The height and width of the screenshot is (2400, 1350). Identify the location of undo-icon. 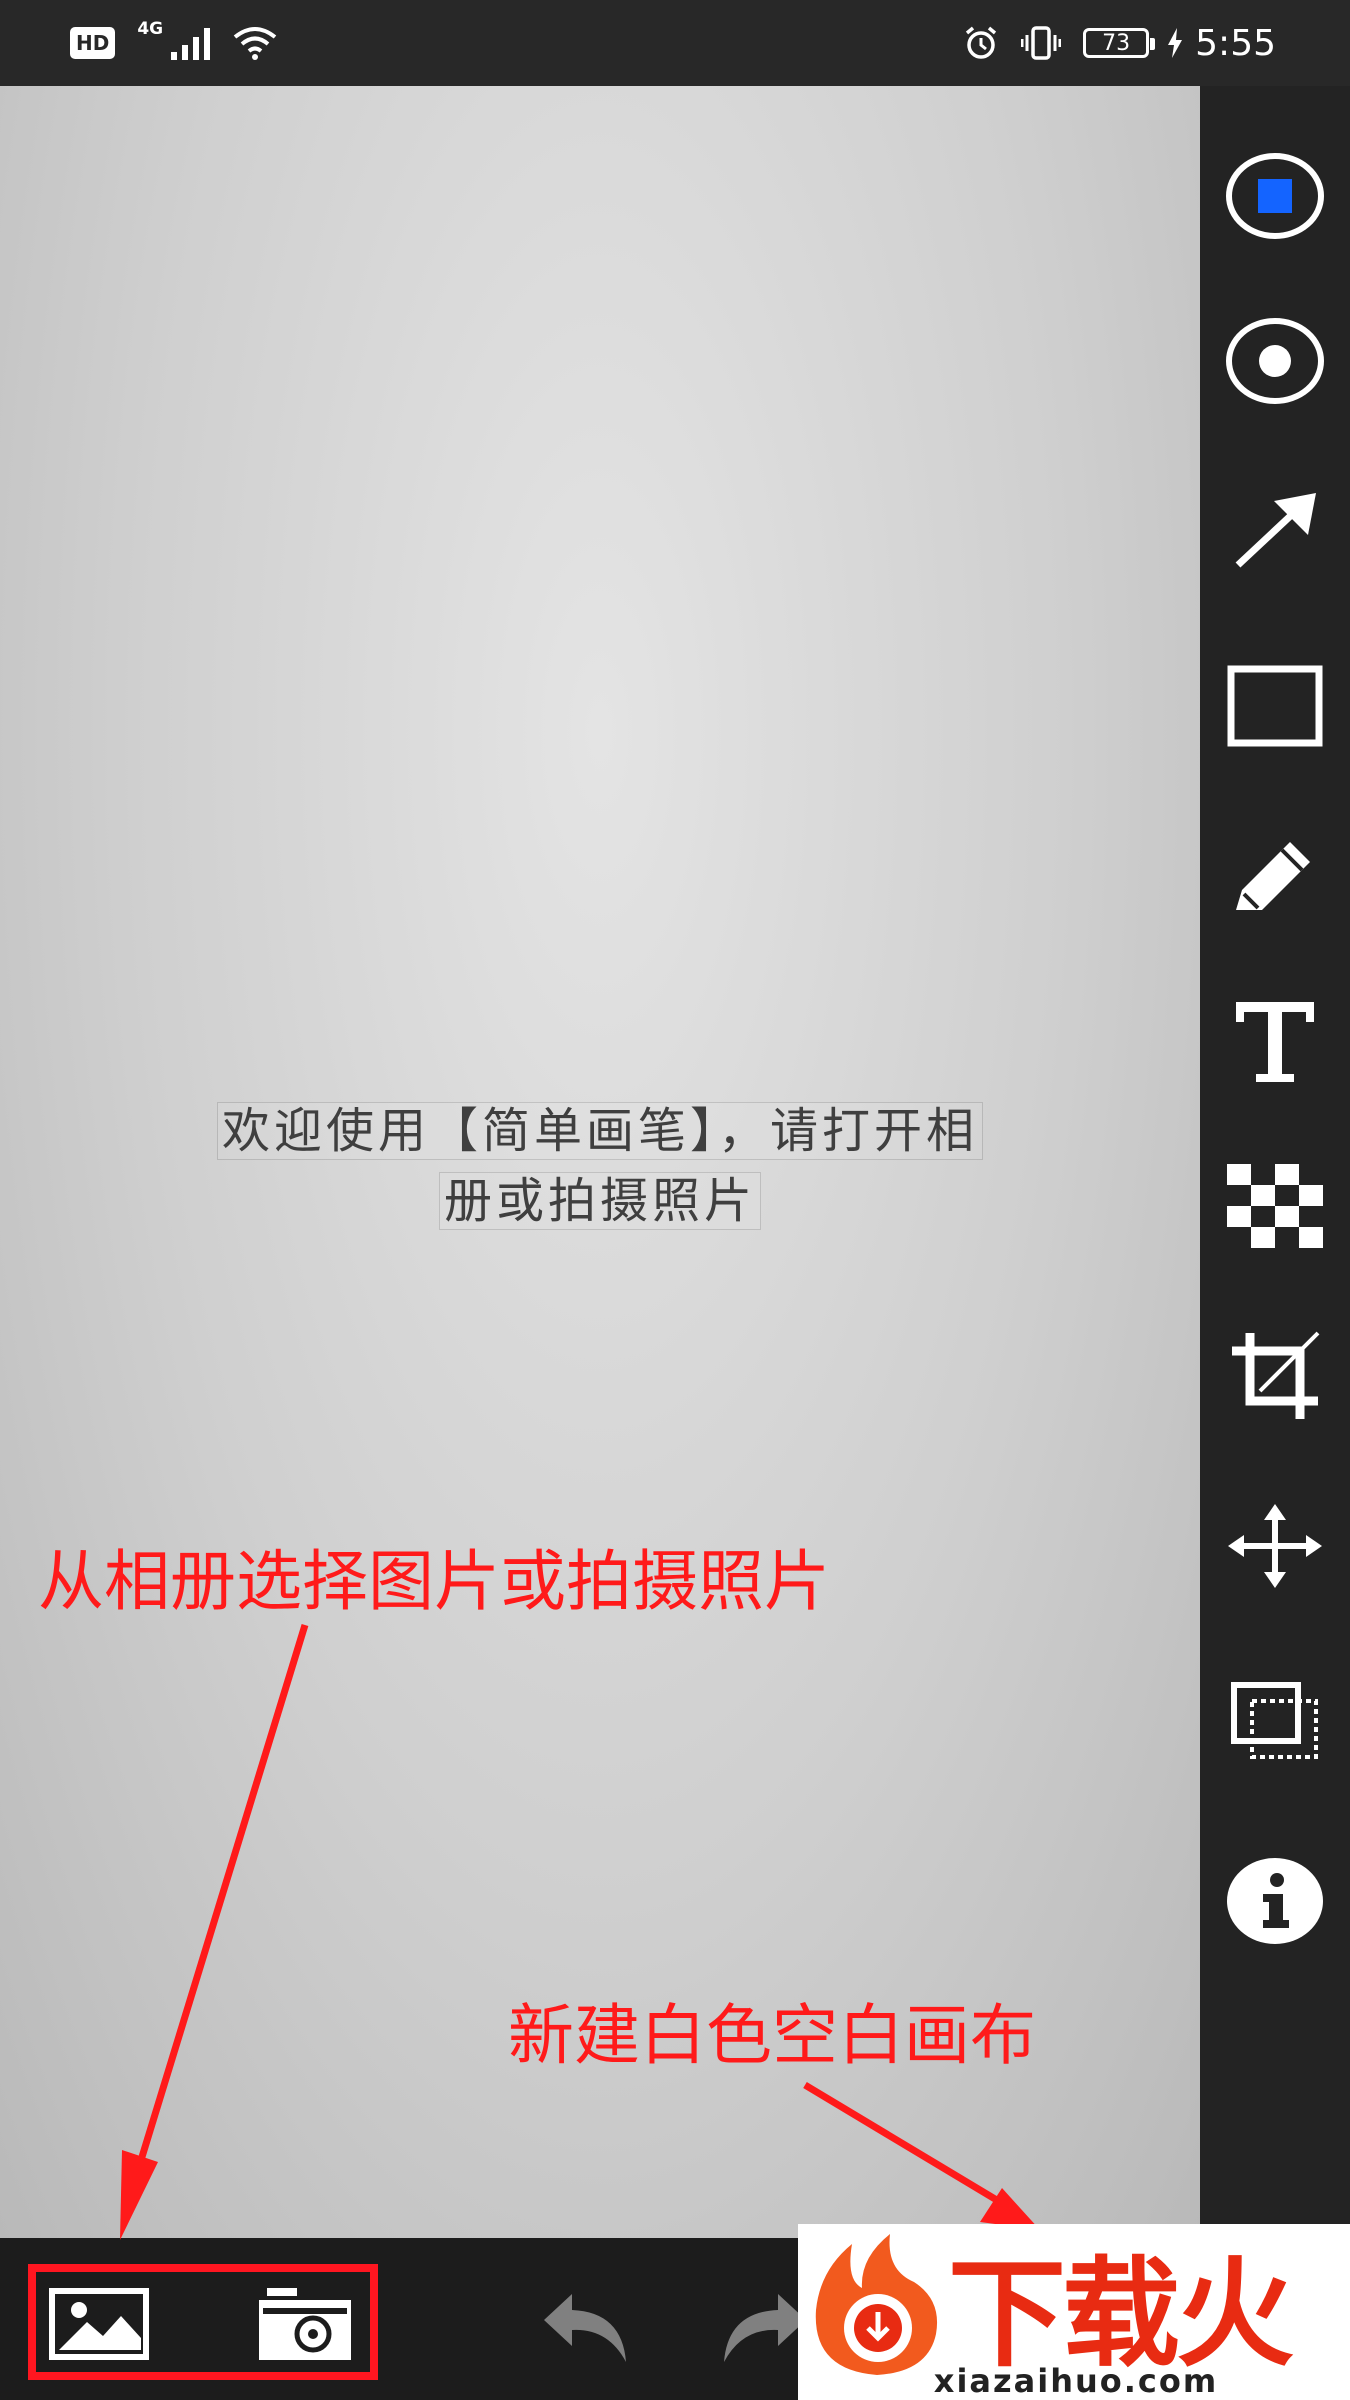
(585, 2328).